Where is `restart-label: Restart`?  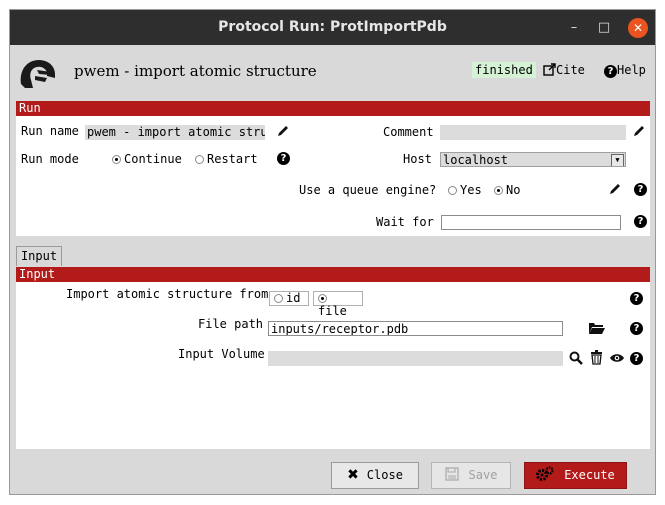 restart-label: Restart is located at coordinates (232, 159).